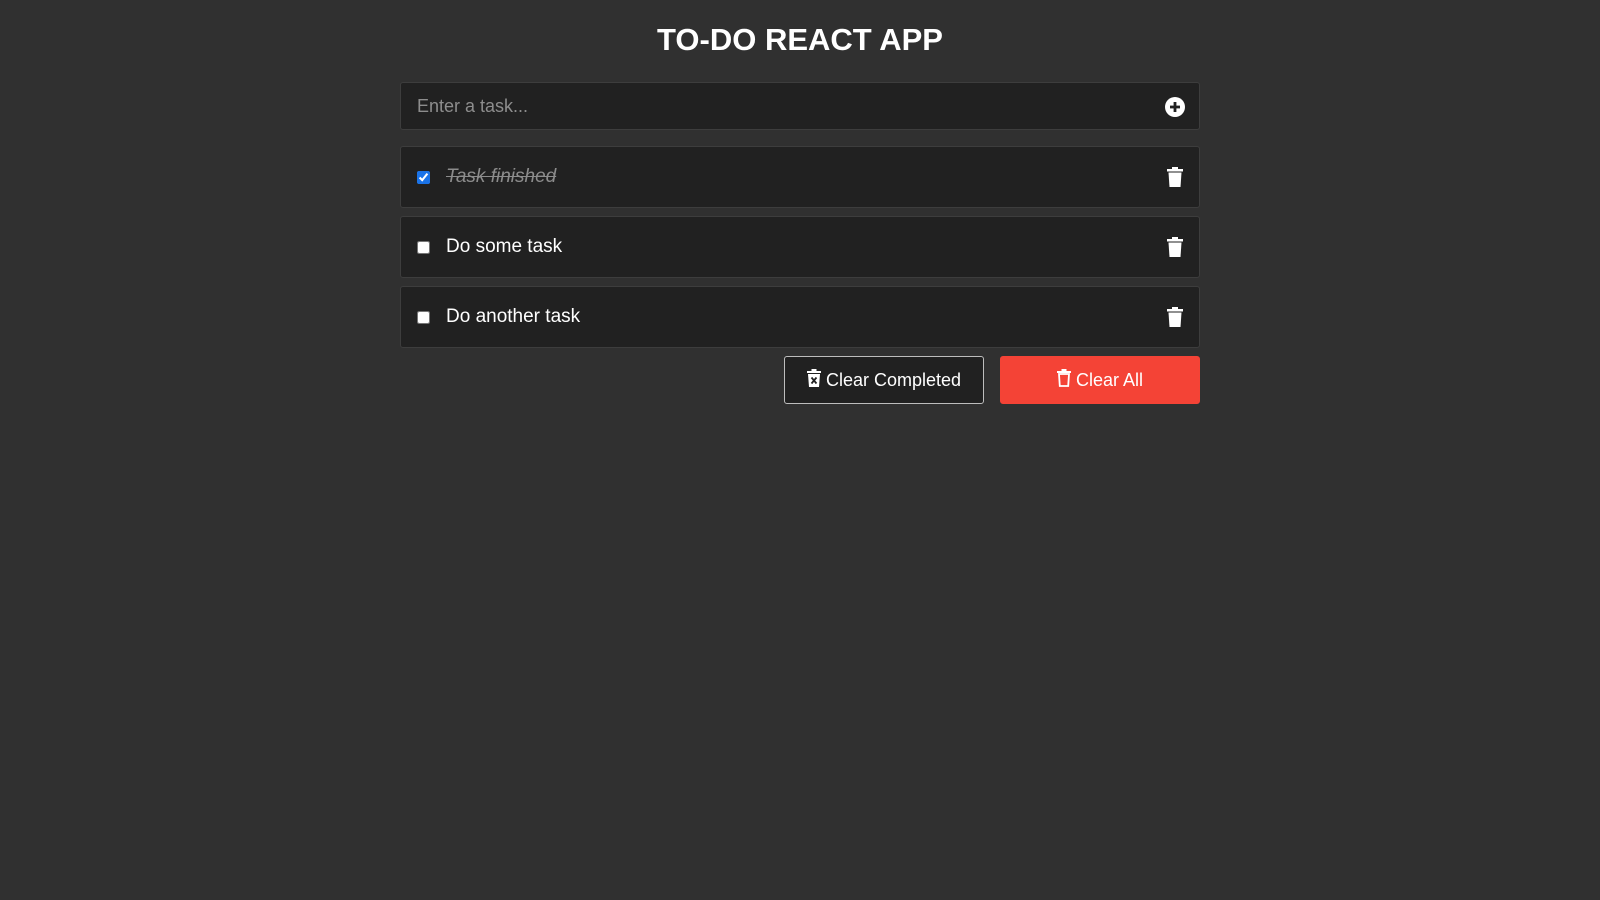 The height and width of the screenshot is (900, 1600). Describe the element at coordinates (1175, 107) in the screenshot. I see `plus-circle-icon` at that location.